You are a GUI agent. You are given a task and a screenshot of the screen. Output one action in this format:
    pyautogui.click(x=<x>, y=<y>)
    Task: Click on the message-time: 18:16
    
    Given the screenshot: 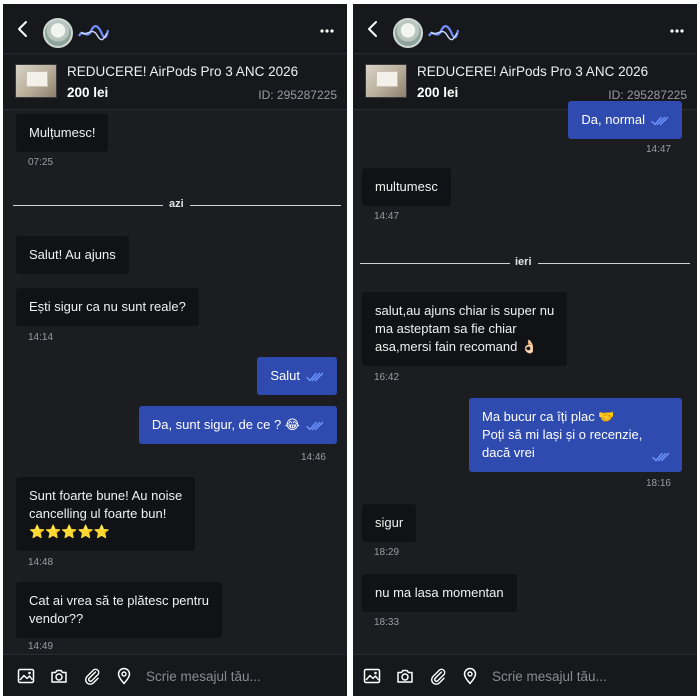 What is the action you would take?
    pyautogui.click(x=658, y=483)
    